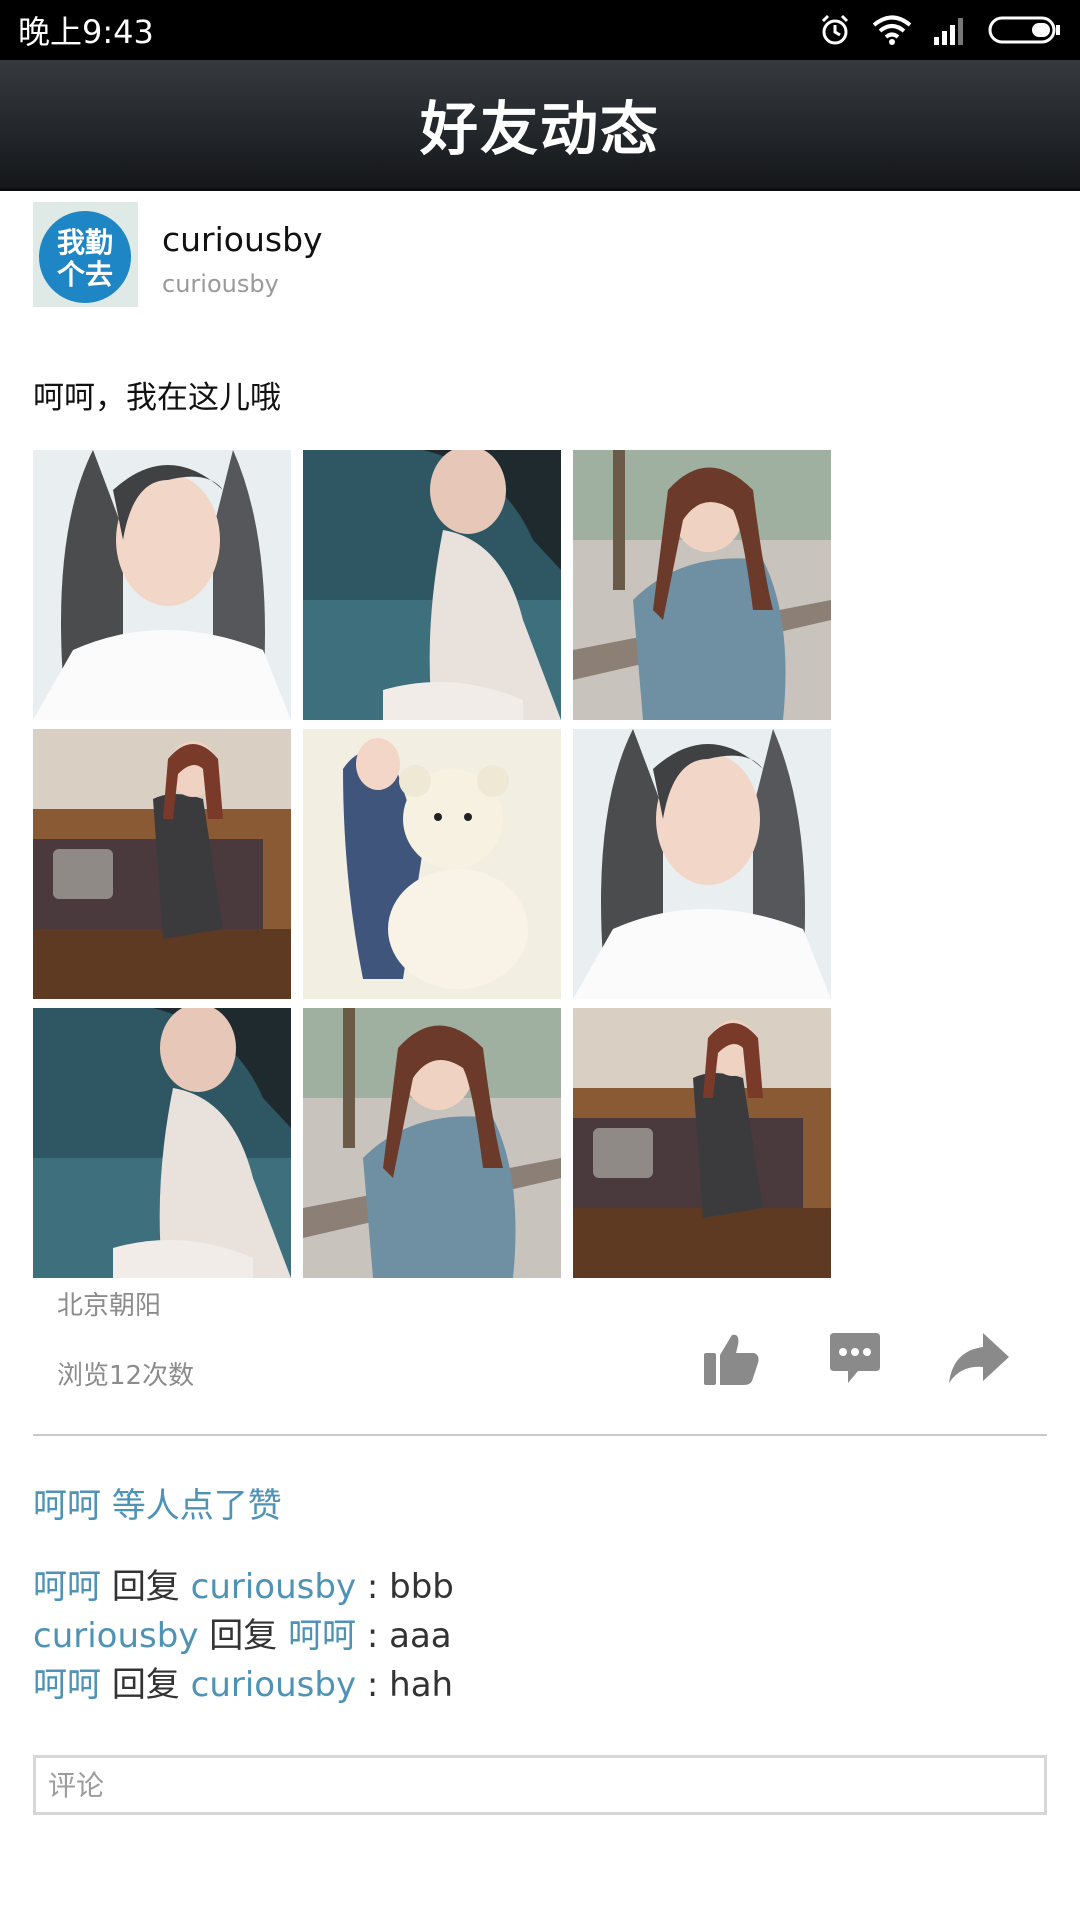  I want to click on page-title: 好友动态, so click(539, 129).